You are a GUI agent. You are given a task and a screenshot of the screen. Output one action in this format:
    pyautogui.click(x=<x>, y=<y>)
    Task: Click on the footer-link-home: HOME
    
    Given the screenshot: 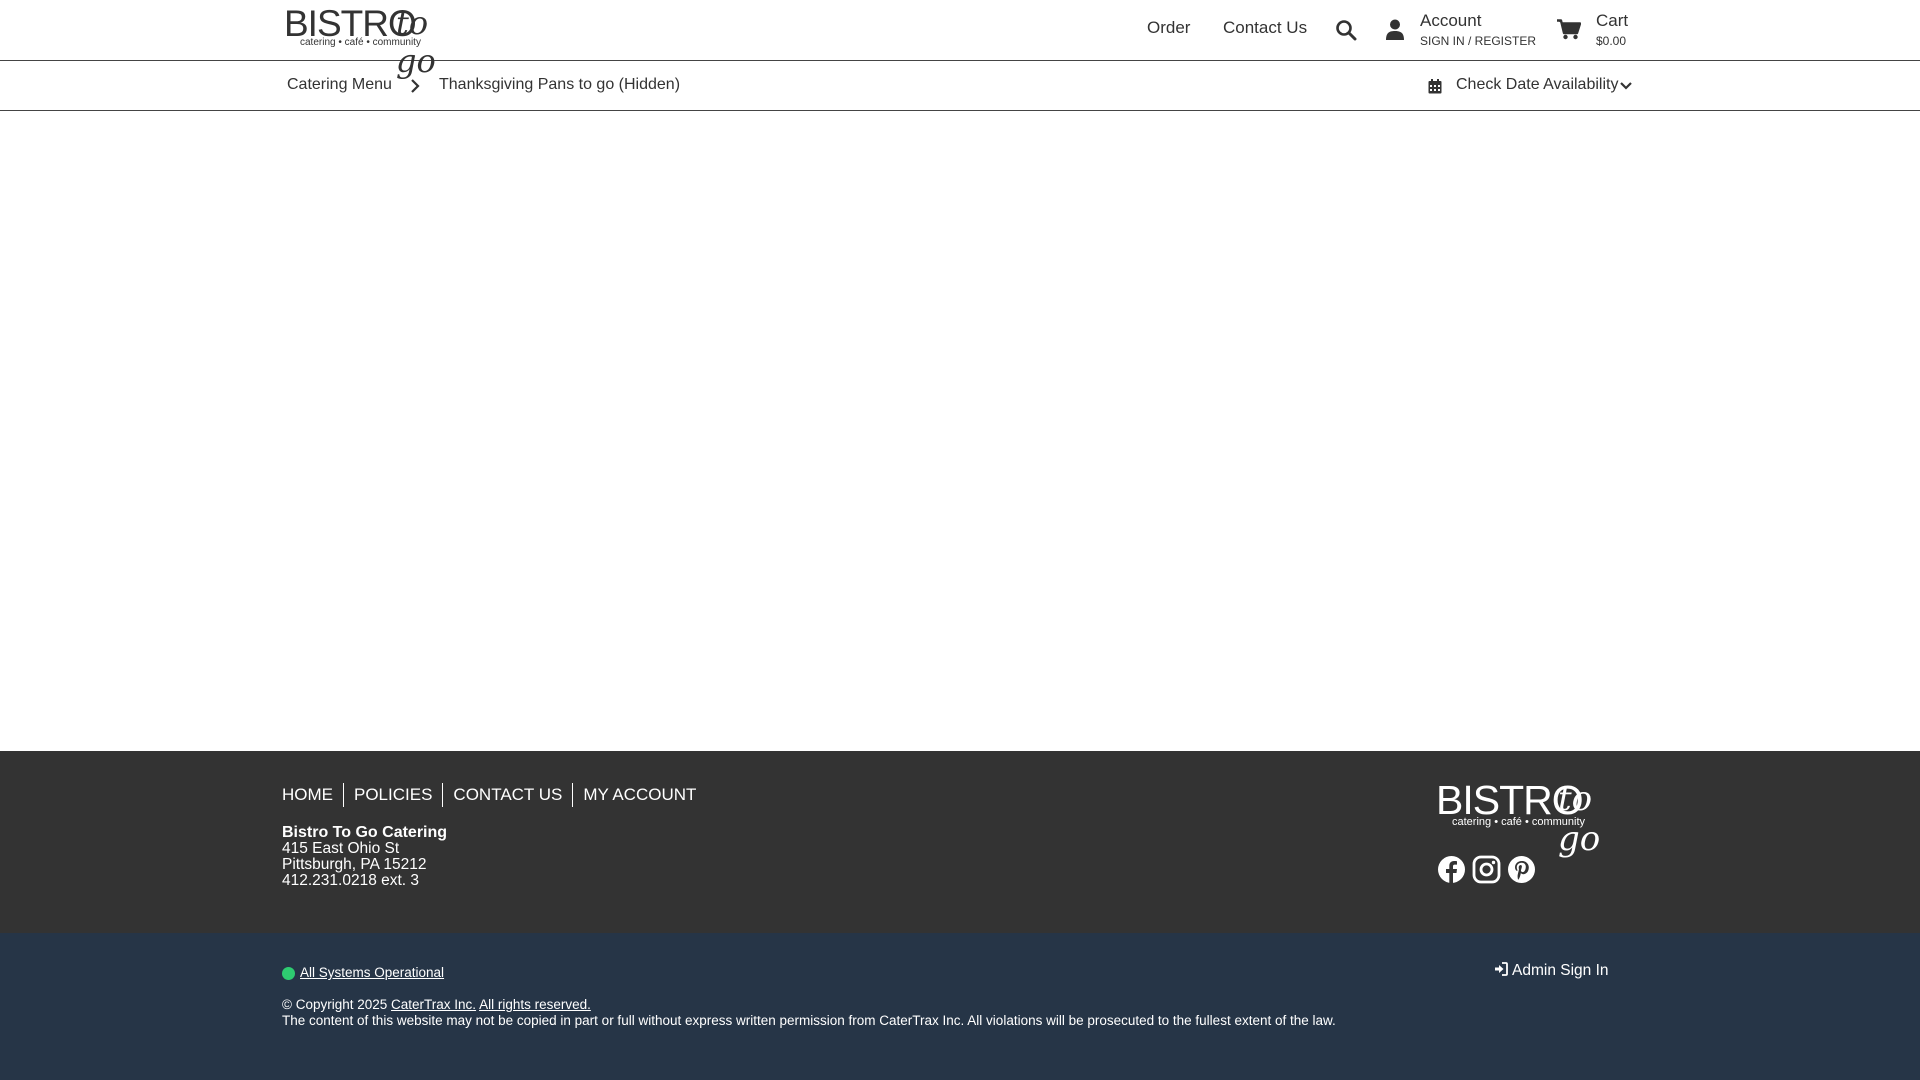 What is the action you would take?
    pyautogui.click(x=312, y=795)
    